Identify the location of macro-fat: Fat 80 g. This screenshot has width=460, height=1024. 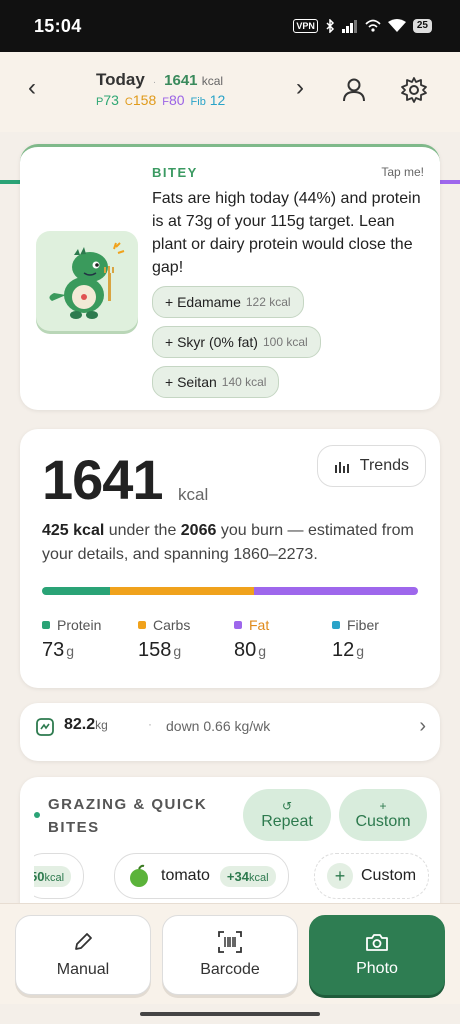
(252, 639).